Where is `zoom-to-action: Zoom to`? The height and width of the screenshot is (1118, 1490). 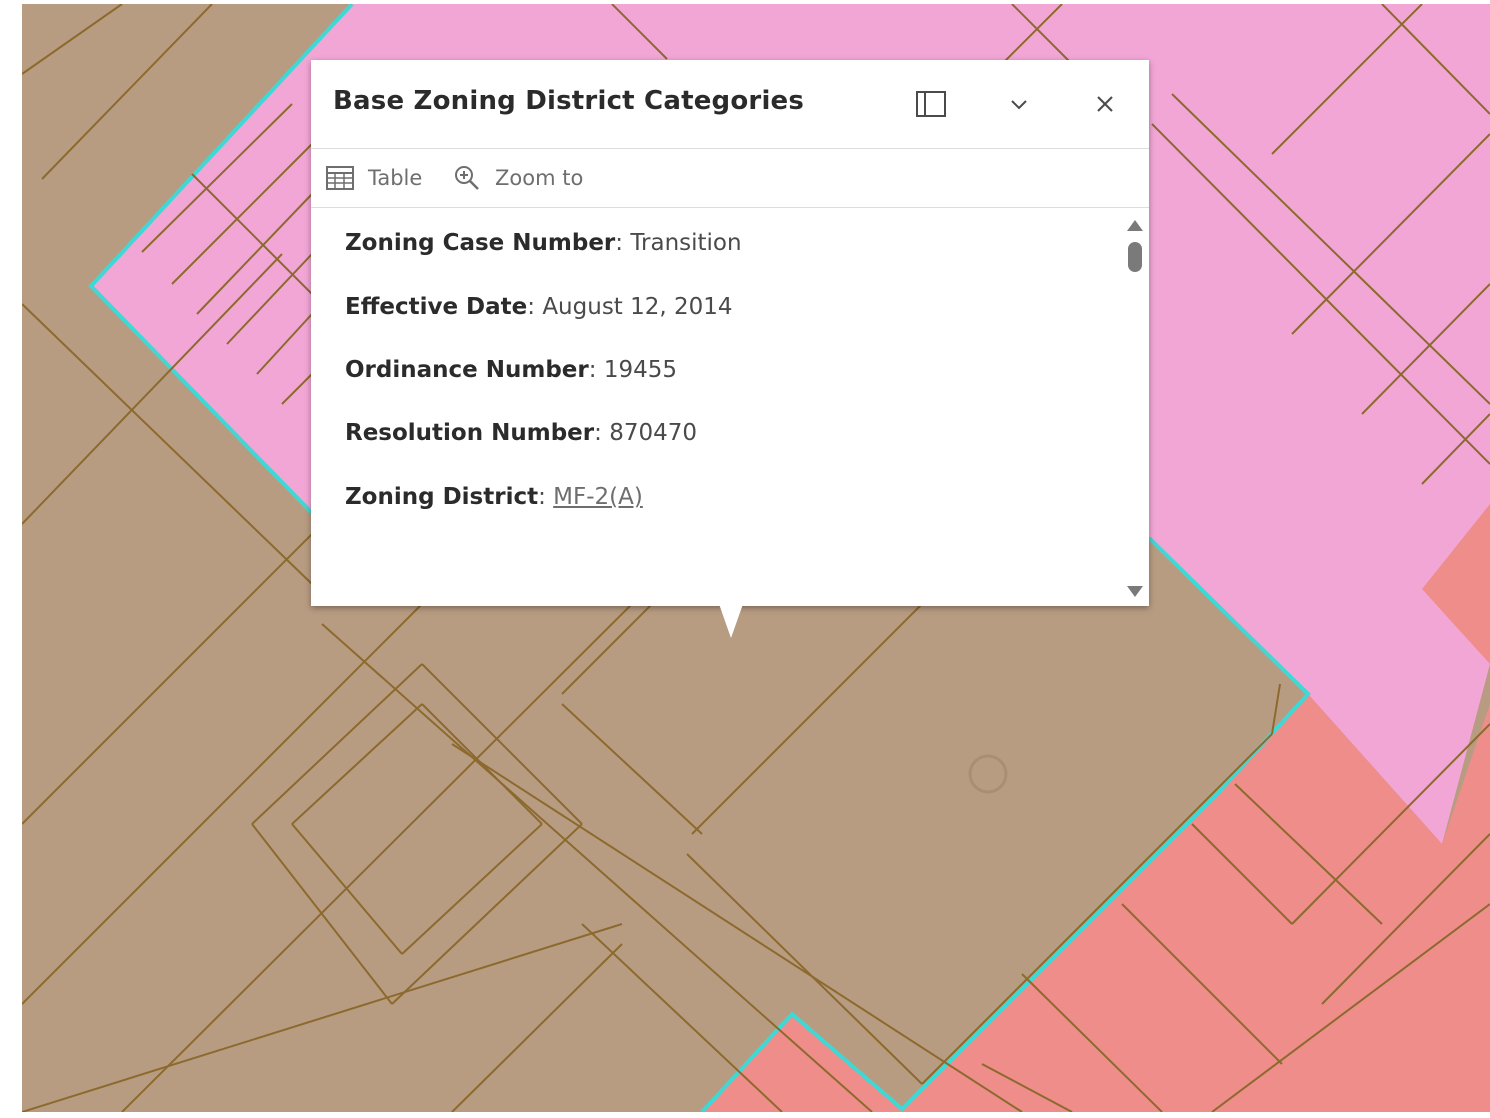
zoom-to-action: Zoom to is located at coordinates (518, 178).